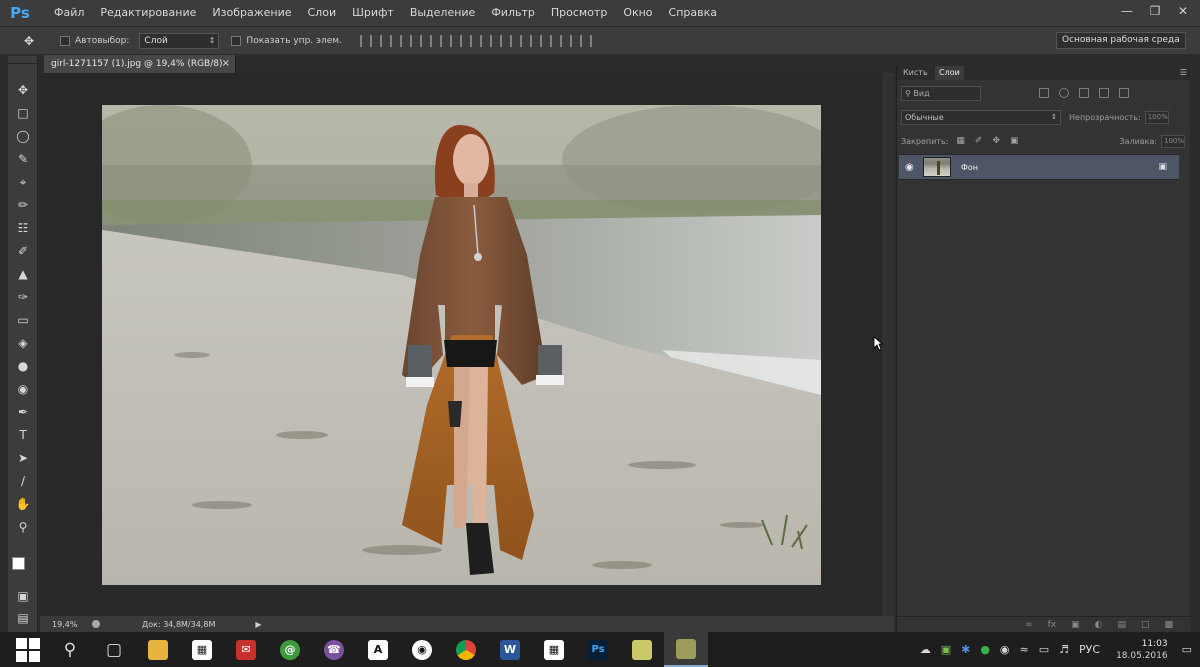  I want to click on distribute-hcenter-icon, so click(565, 40).